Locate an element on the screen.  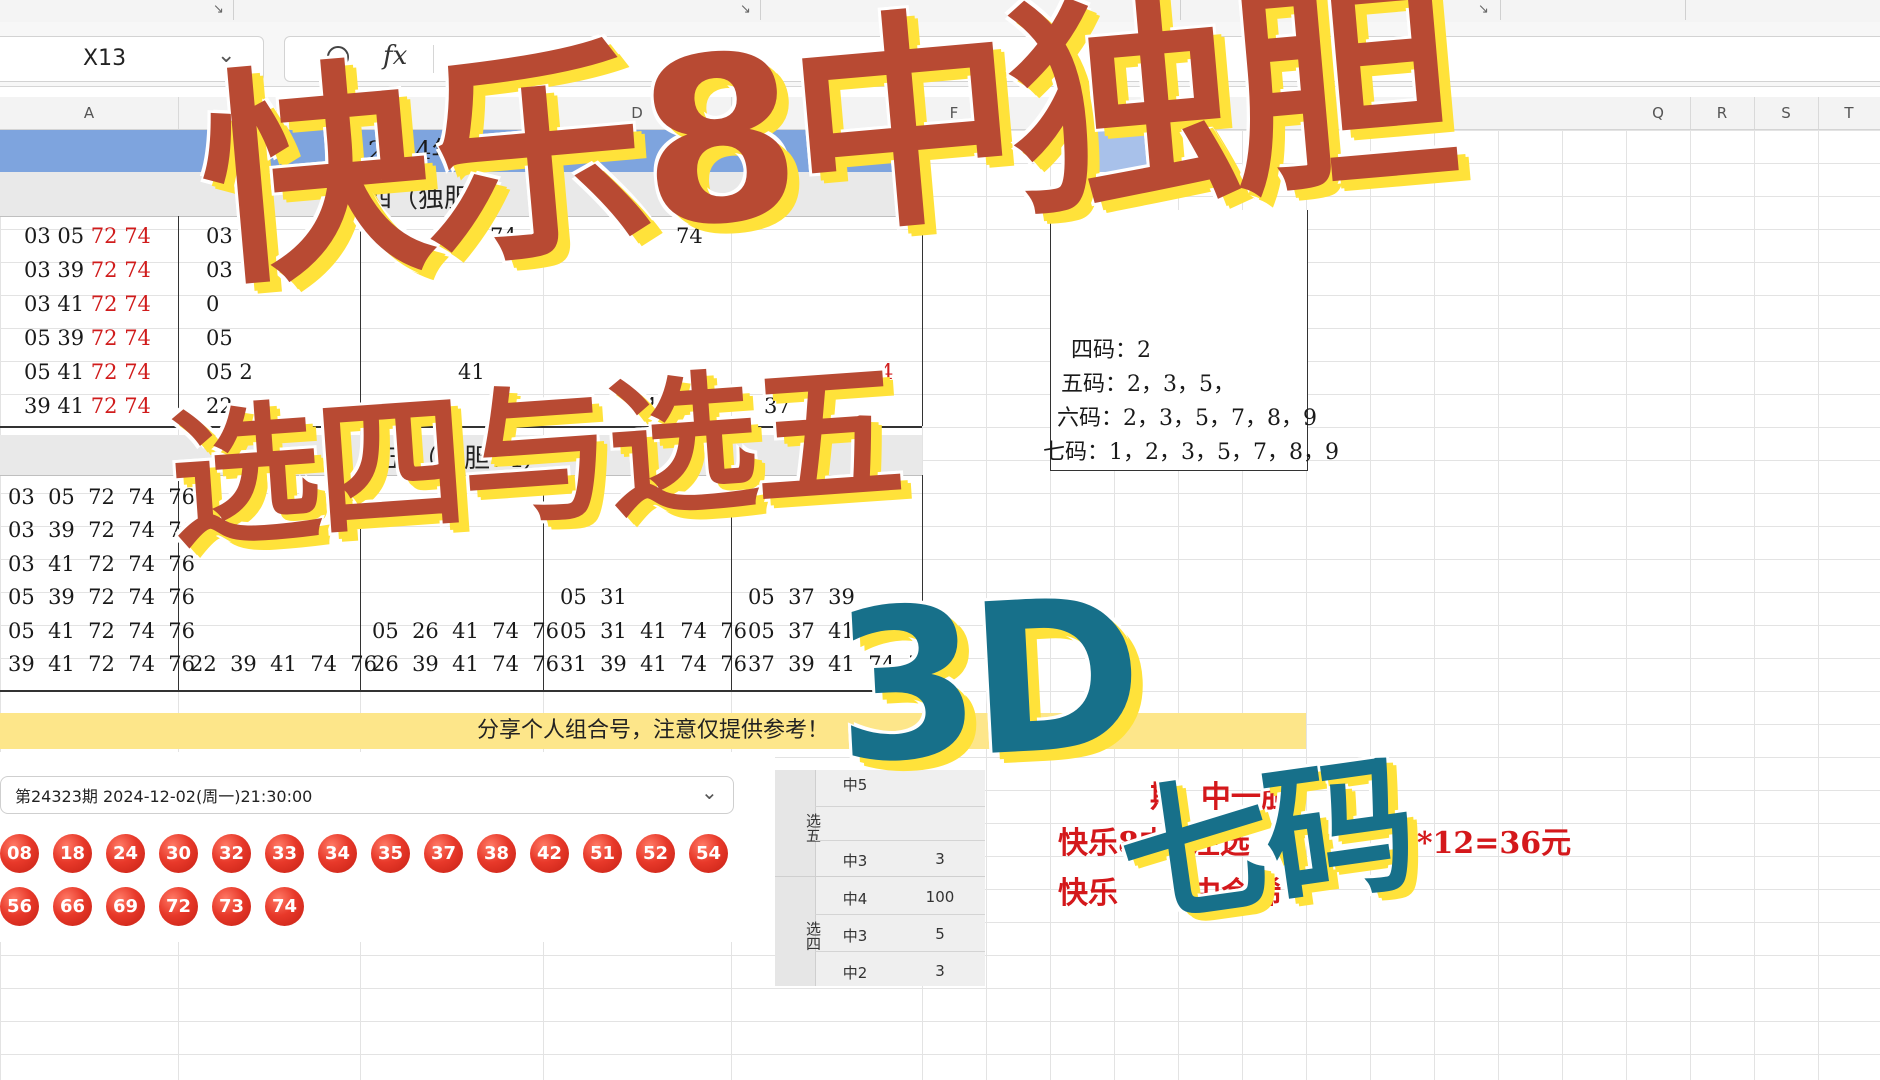
table-row: 03 39 72 74 76 is located at coordinates (101, 530).